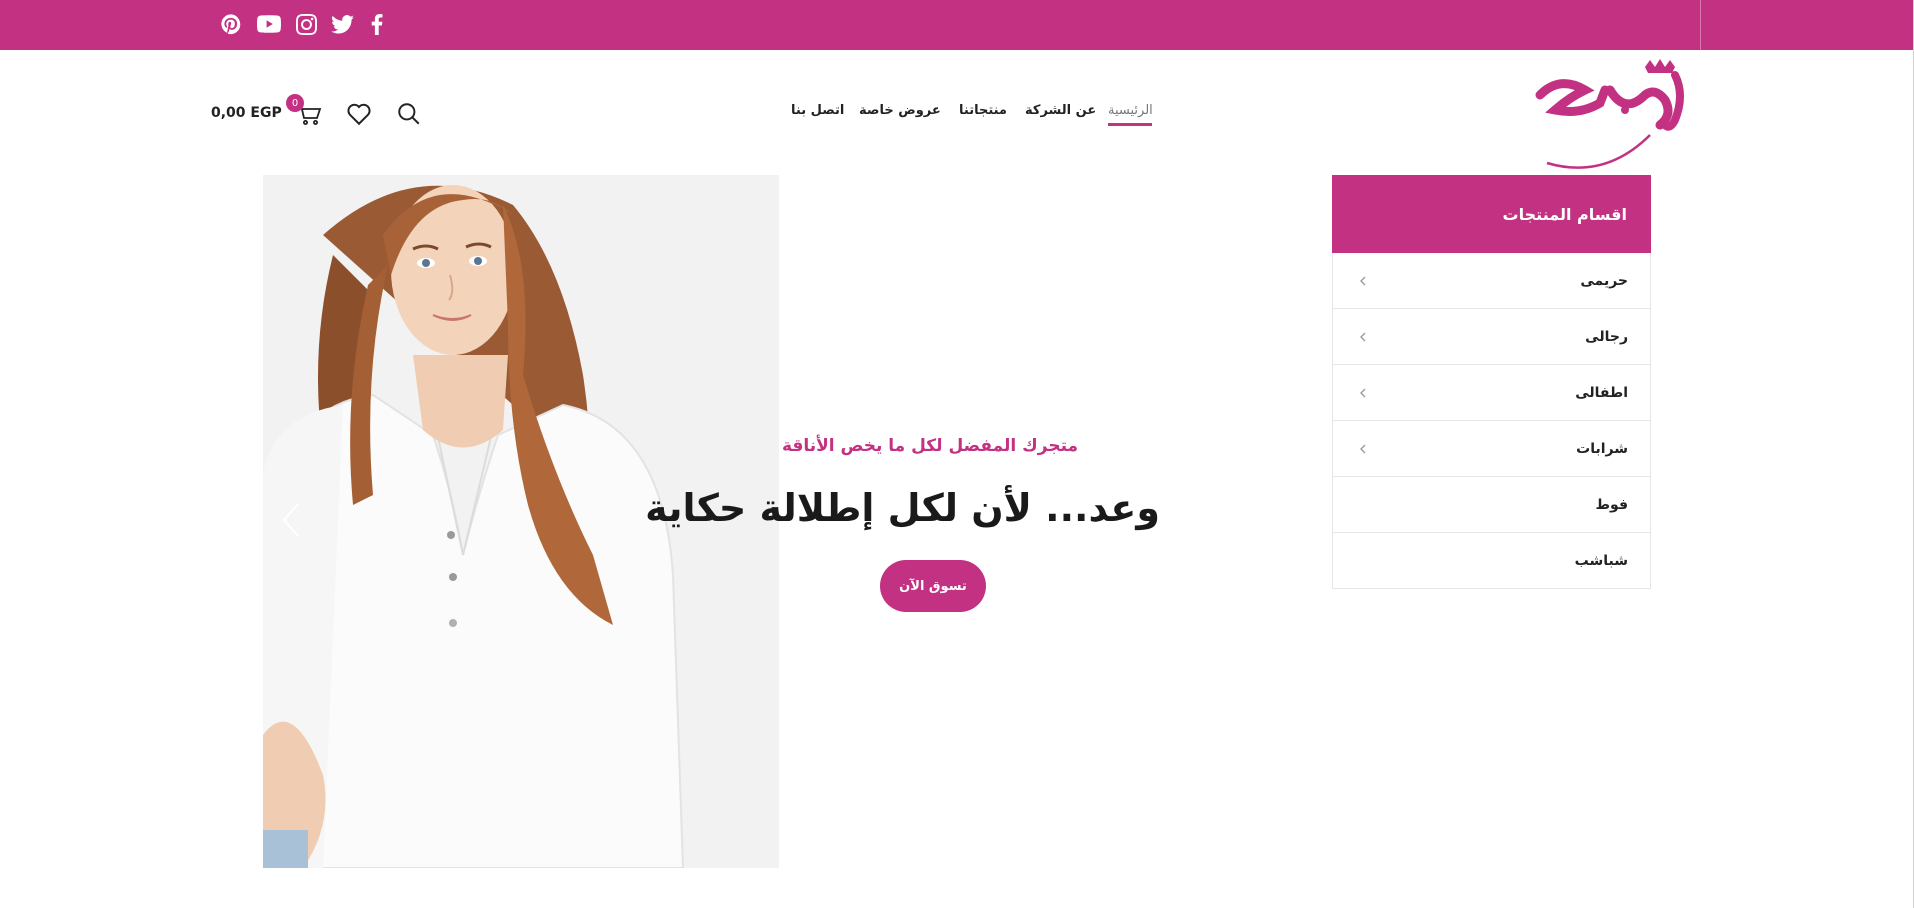 The height and width of the screenshot is (908, 1914). I want to click on search-icon, so click(409, 114).